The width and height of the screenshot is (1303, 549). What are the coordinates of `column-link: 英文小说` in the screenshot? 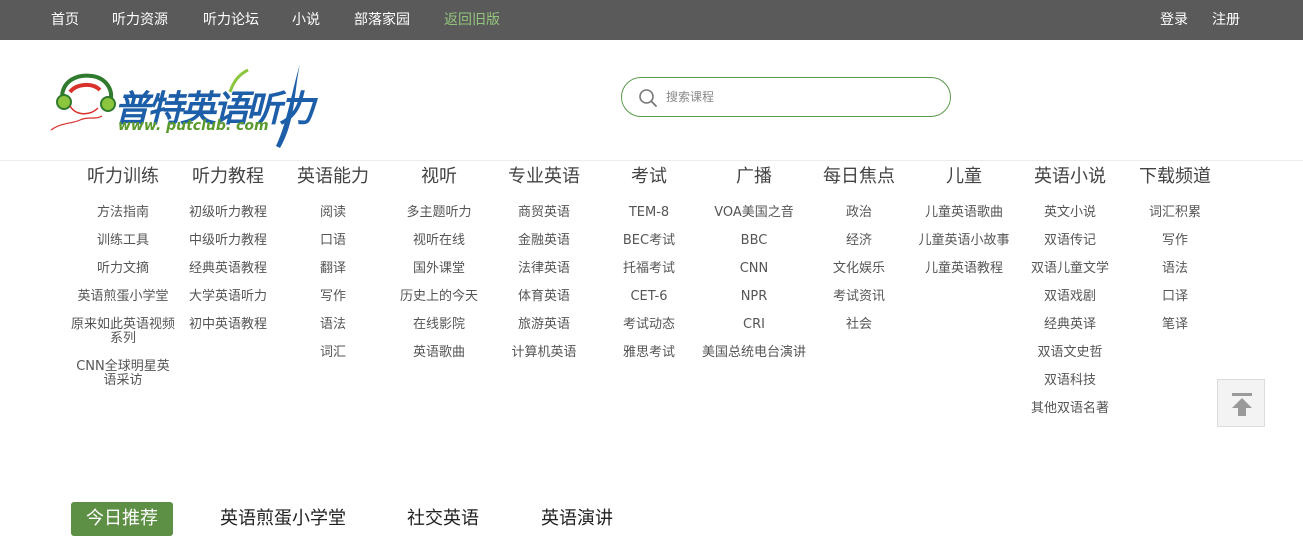 It's located at (1070, 214).